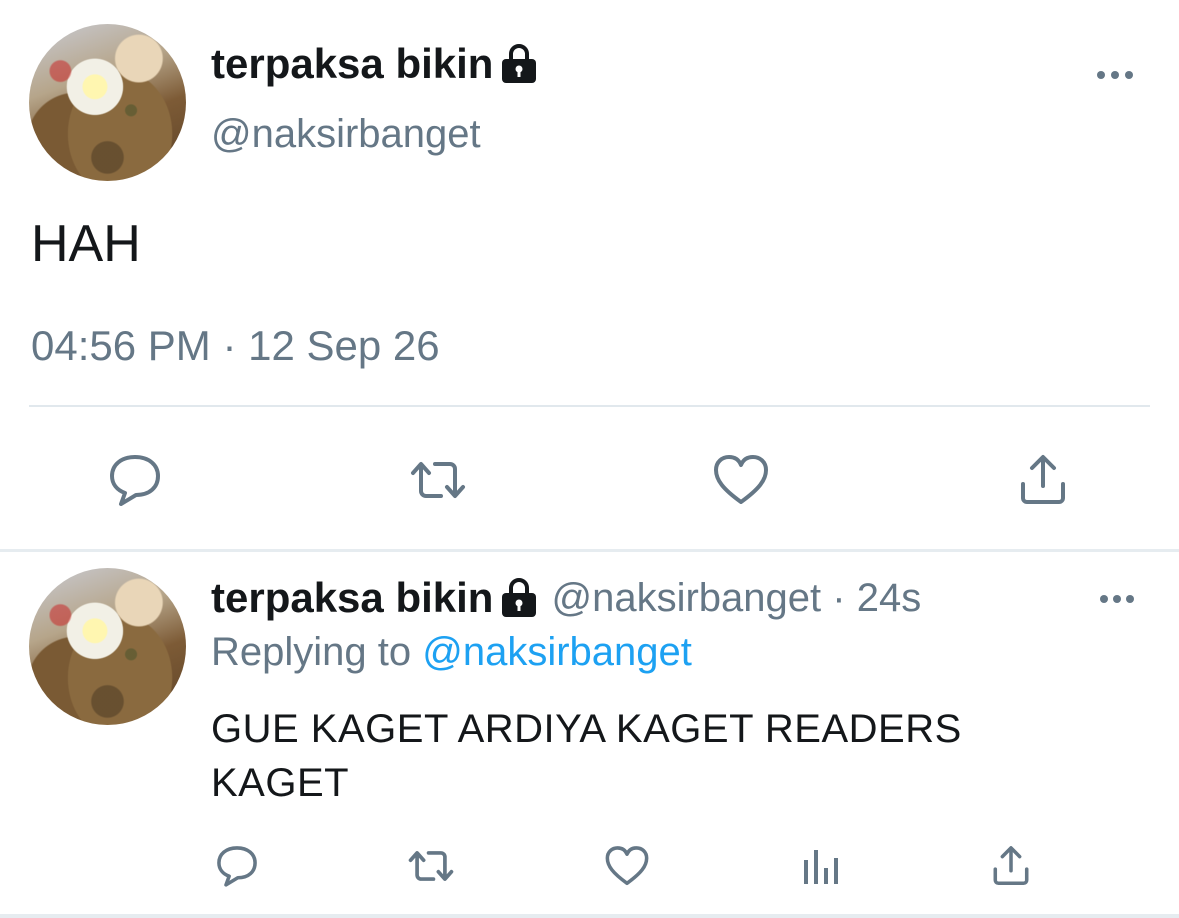 This screenshot has width=1179, height=918. Describe the element at coordinates (586, 756) in the screenshot. I see `reply-text: GUE KAGET ARDIYA KAGET READERS KAGET` at that location.